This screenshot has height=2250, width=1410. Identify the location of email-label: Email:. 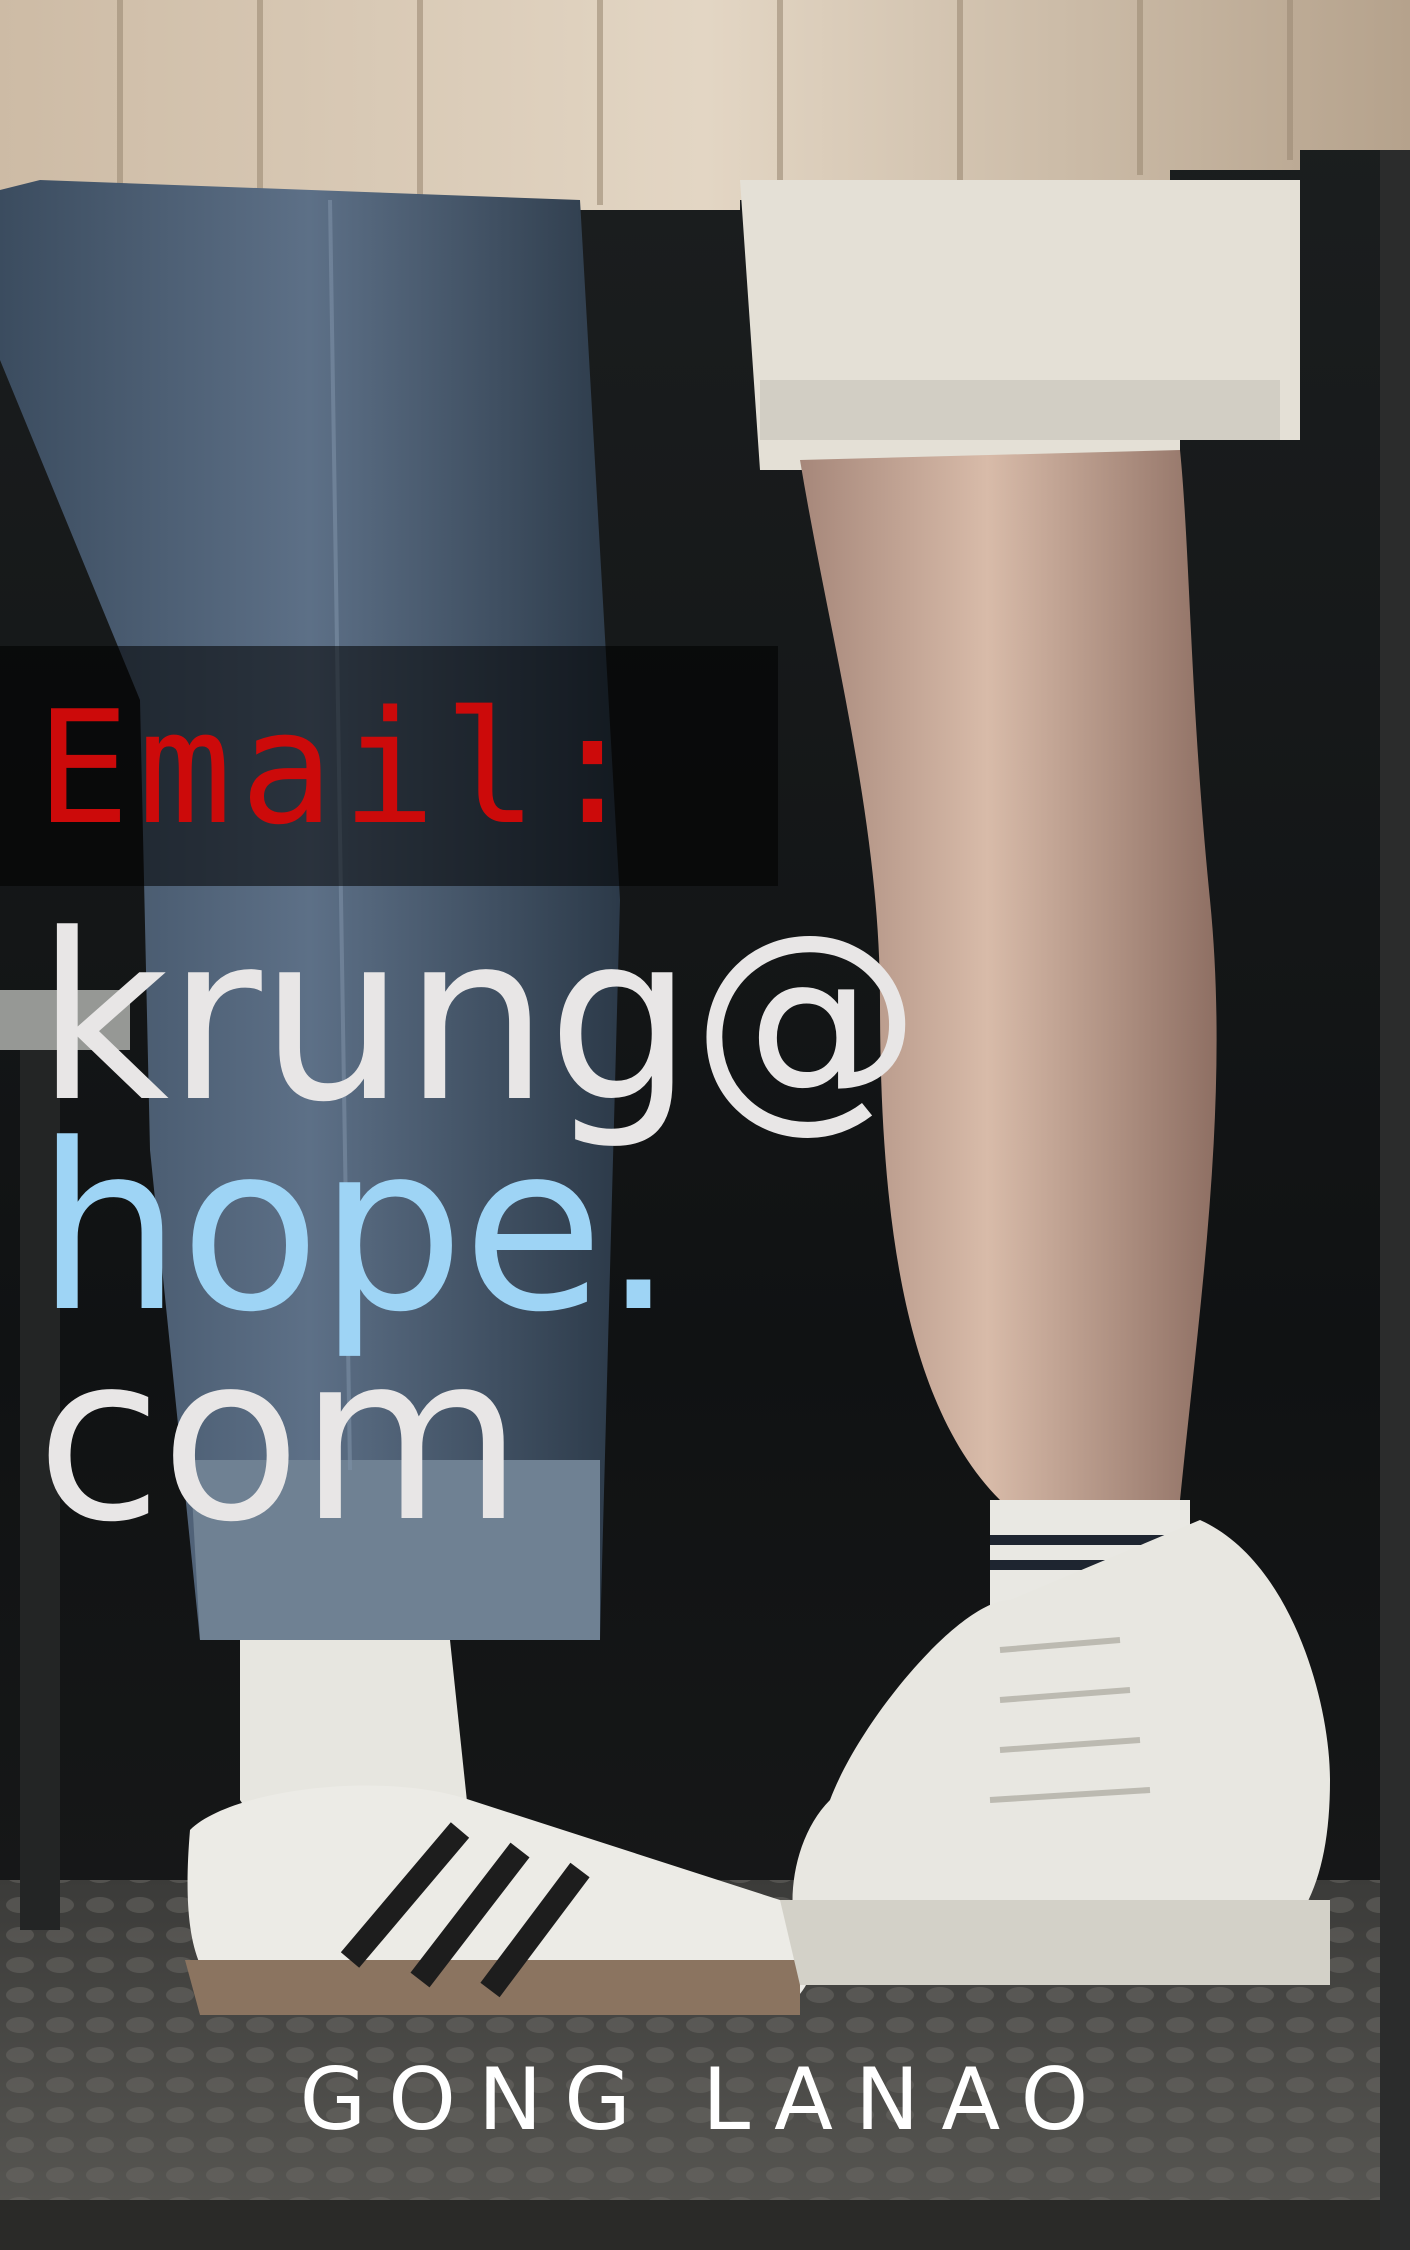
(342, 768).